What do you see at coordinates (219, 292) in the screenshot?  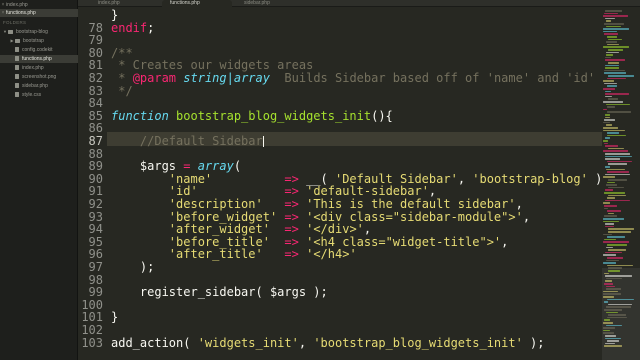 I see `code-line: register_sidebar( $args );` at bounding box center [219, 292].